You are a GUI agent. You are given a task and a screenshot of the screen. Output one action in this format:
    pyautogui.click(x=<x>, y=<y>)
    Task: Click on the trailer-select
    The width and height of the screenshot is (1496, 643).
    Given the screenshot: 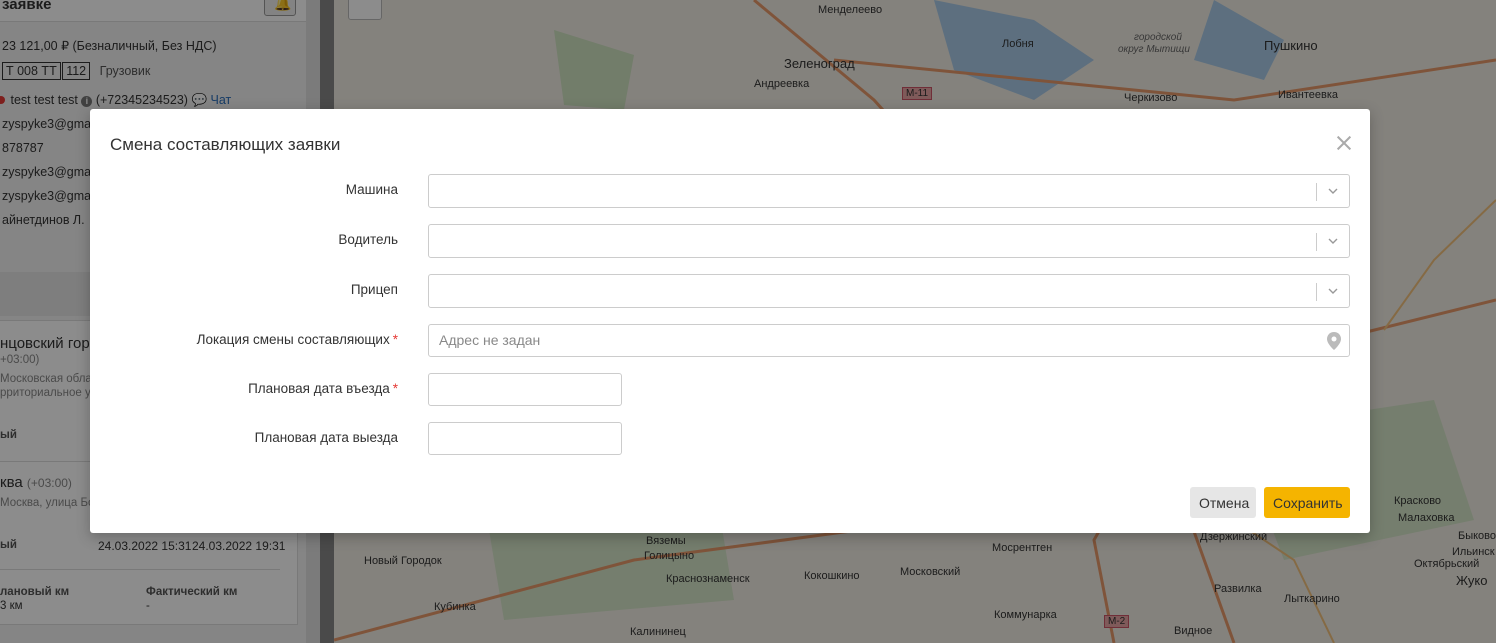 What is the action you would take?
    pyautogui.click(x=889, y=291)
    